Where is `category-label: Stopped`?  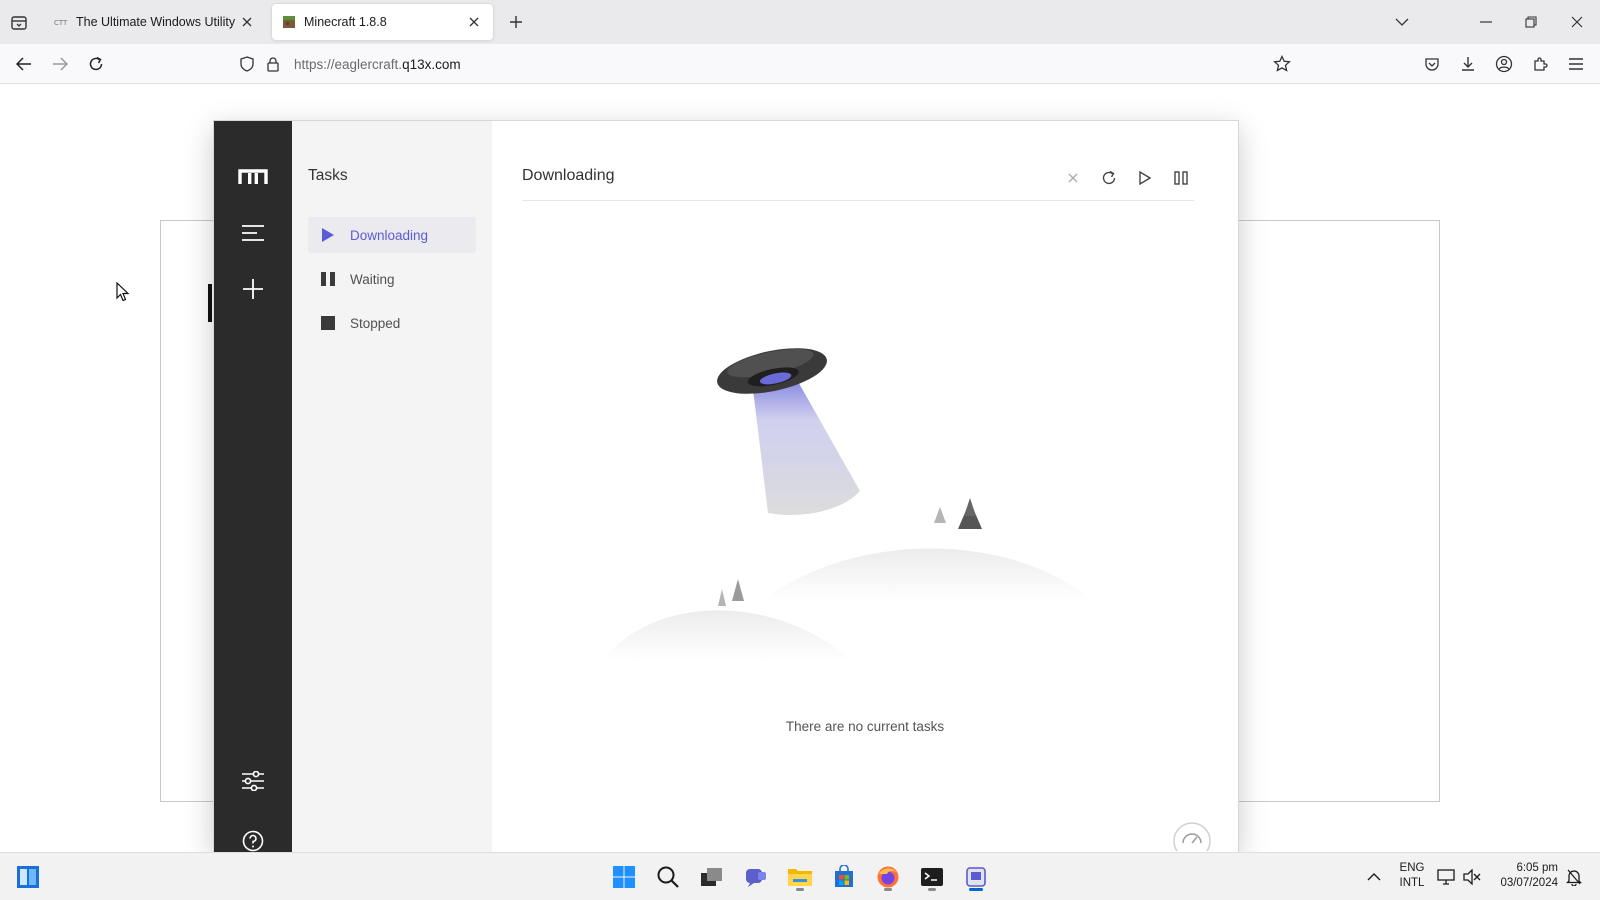
category-label: Stopped is located at coordinates (375, 323).